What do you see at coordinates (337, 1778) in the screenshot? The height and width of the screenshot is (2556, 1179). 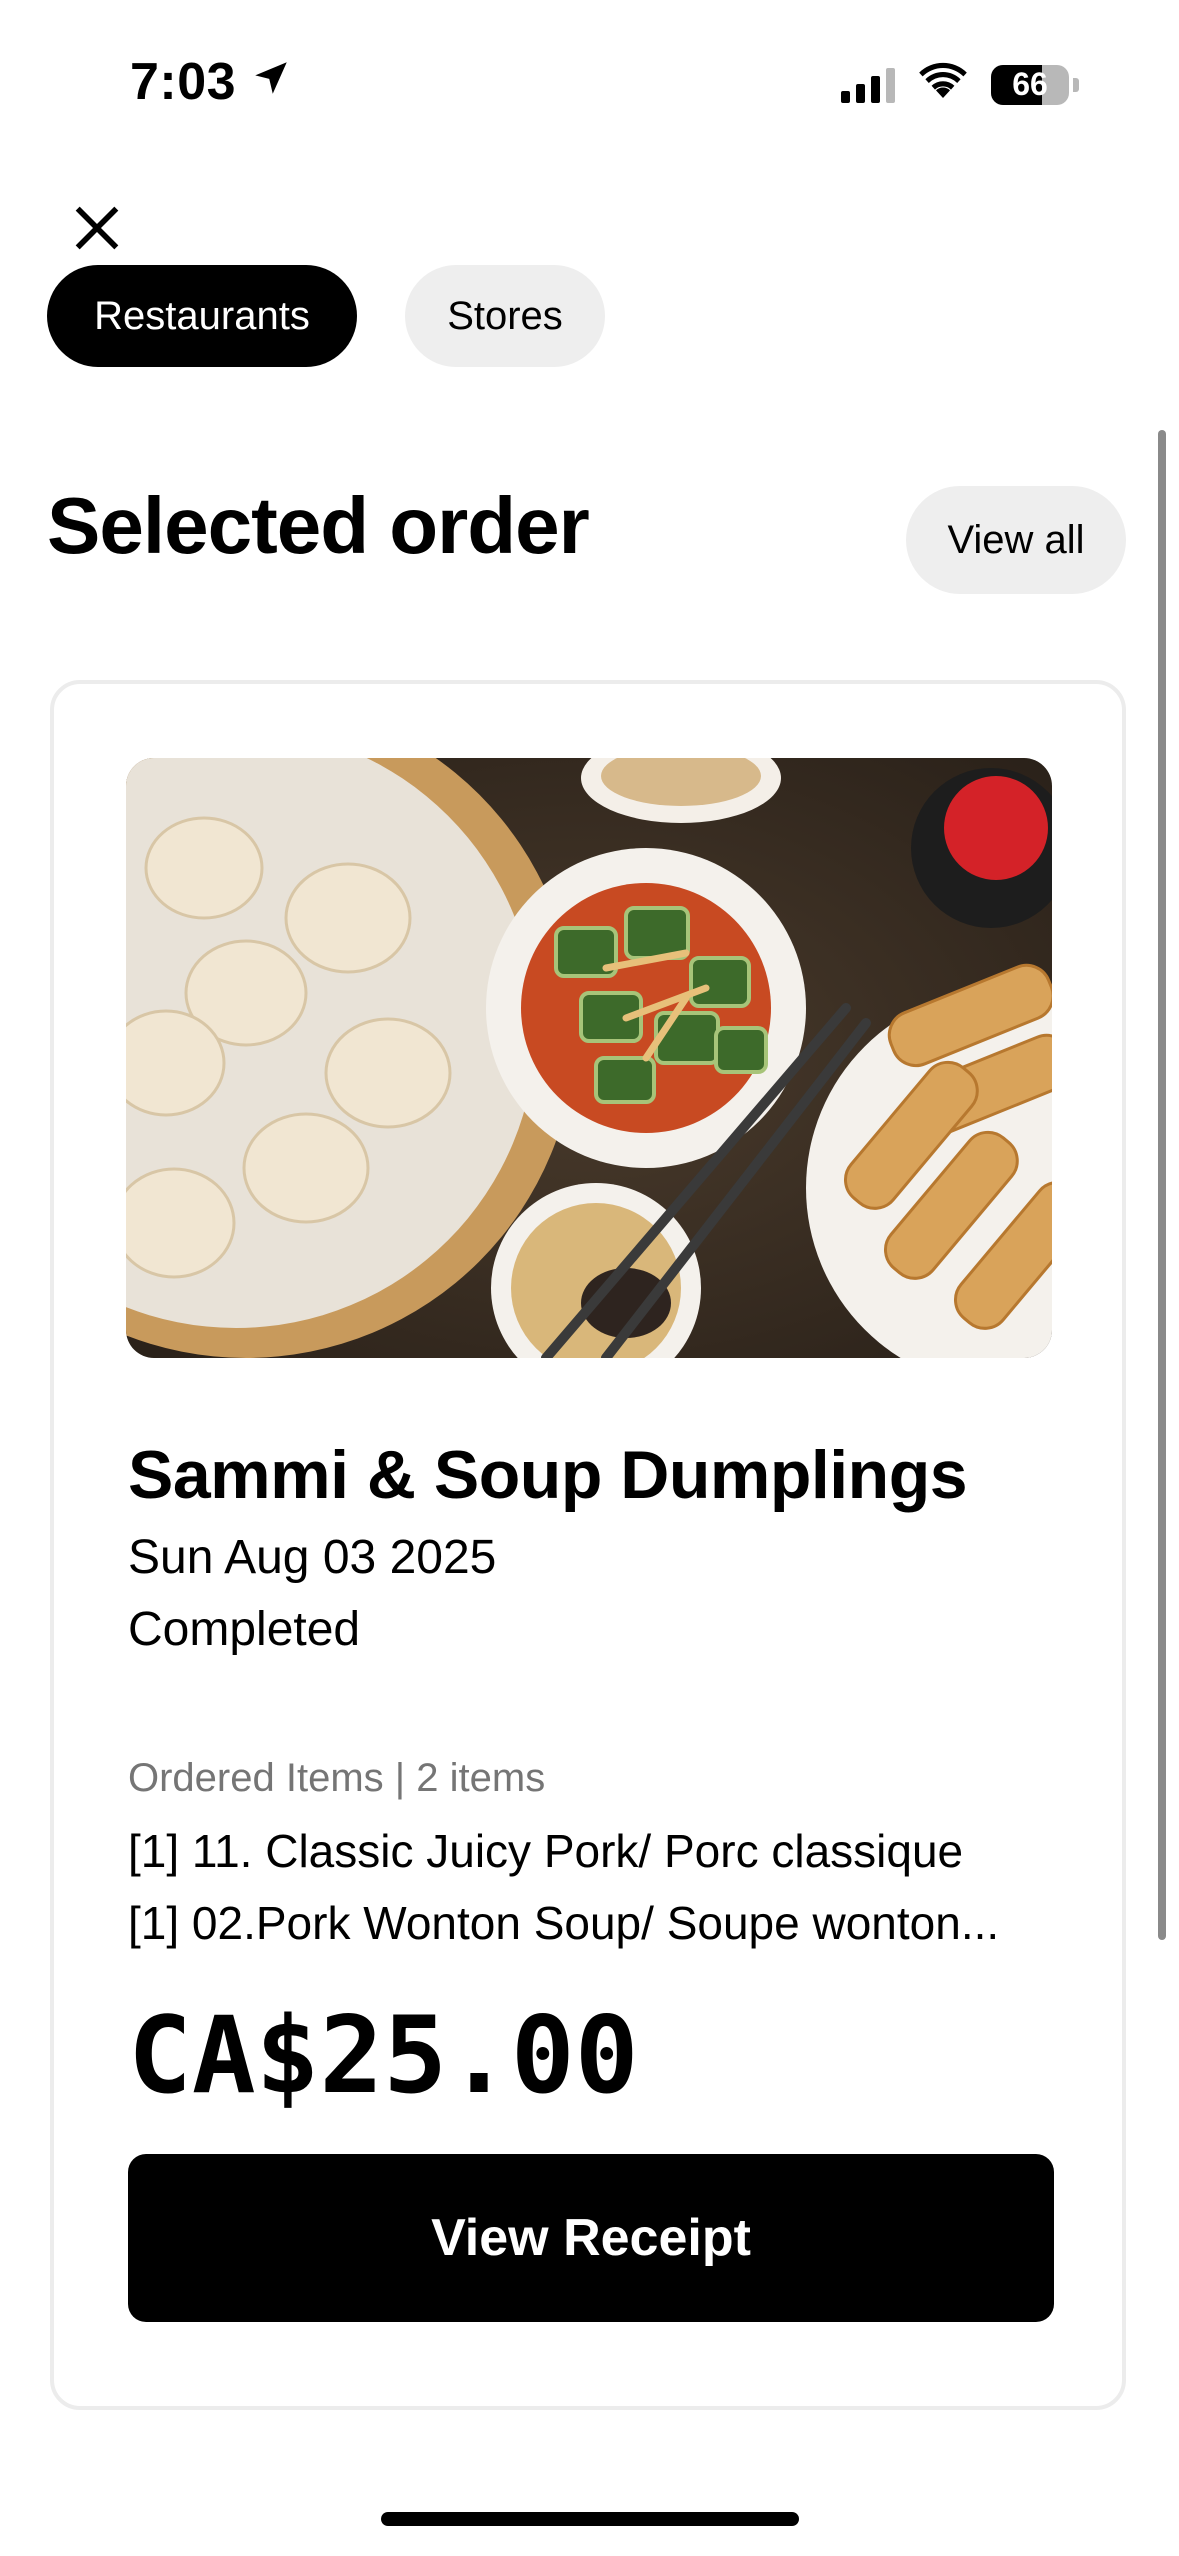 I see `ordered-items-header: Ordered Items | 2 items` at bounding box center [337, 1778].